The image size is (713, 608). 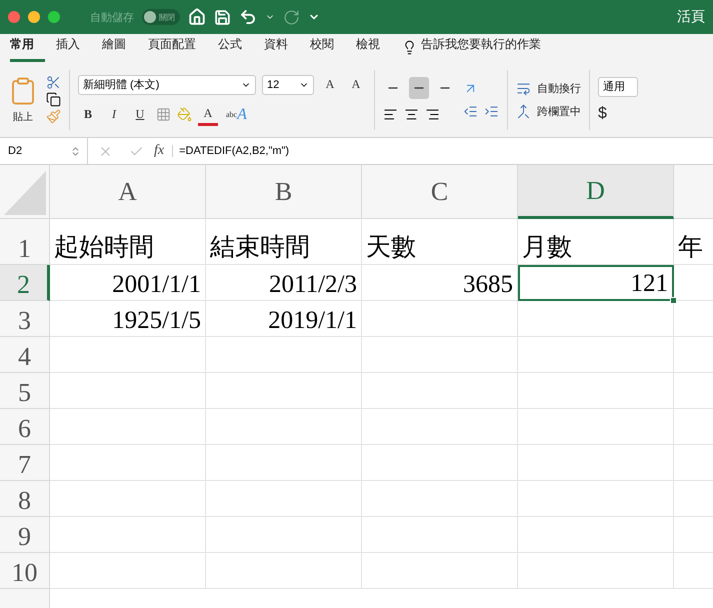 I want to click on copy-icon, so click(x=53, y=99).